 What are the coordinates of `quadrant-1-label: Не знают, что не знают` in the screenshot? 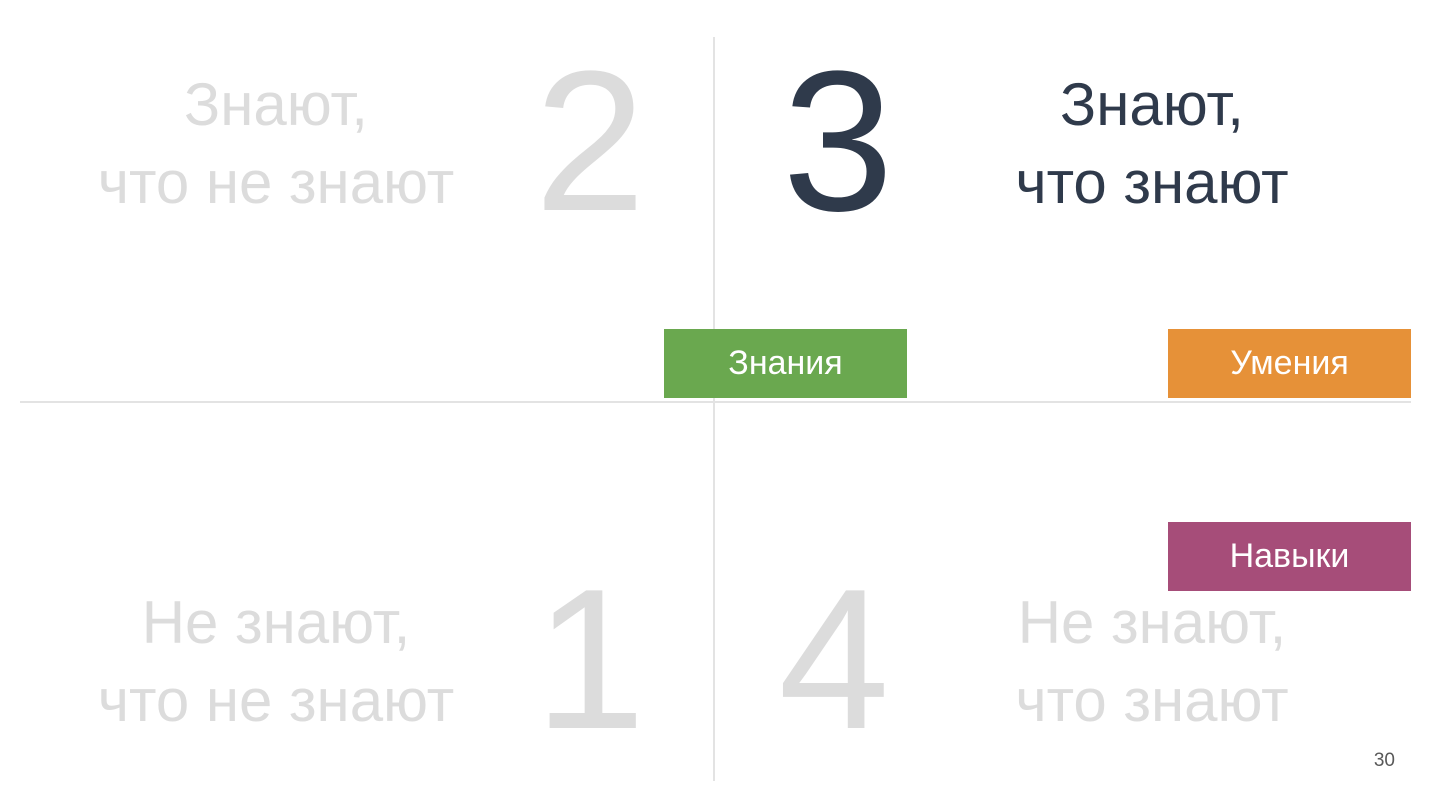 It's located at (276, 662).